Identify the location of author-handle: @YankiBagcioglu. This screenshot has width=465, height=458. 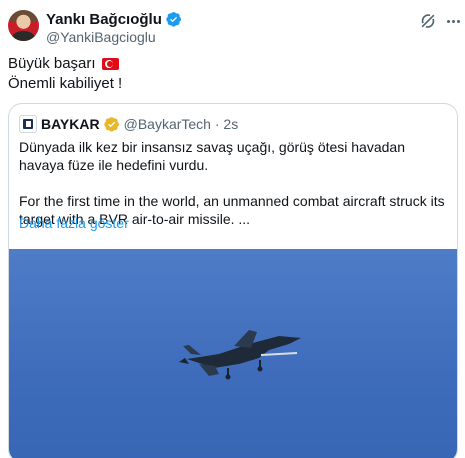
(101, 37).